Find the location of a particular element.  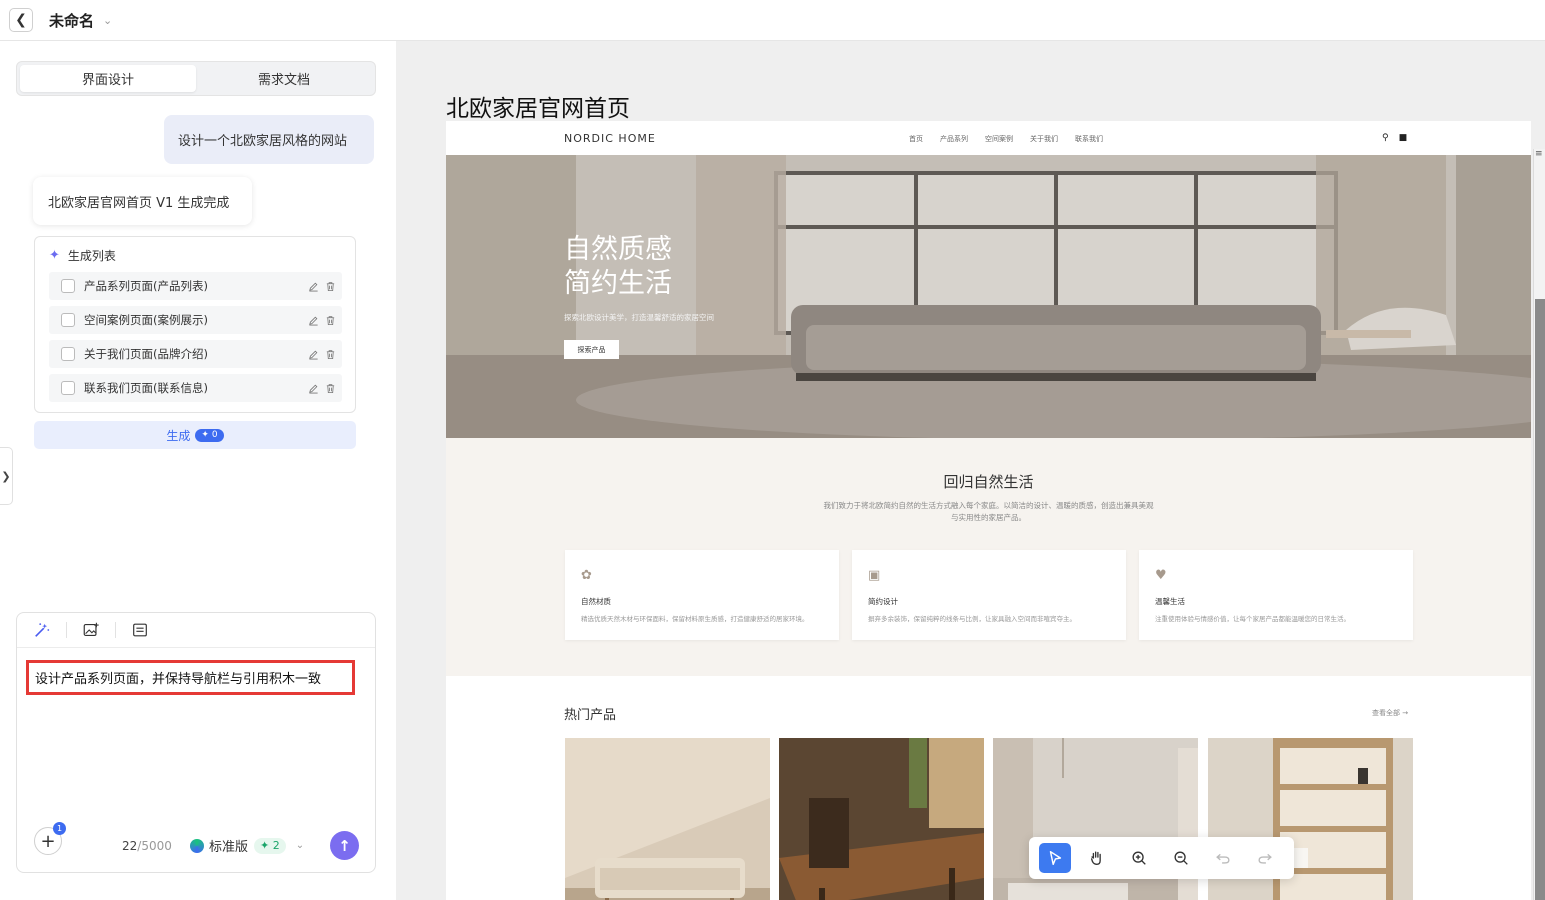

model-logo-icon is located at coordinates (197, 845).